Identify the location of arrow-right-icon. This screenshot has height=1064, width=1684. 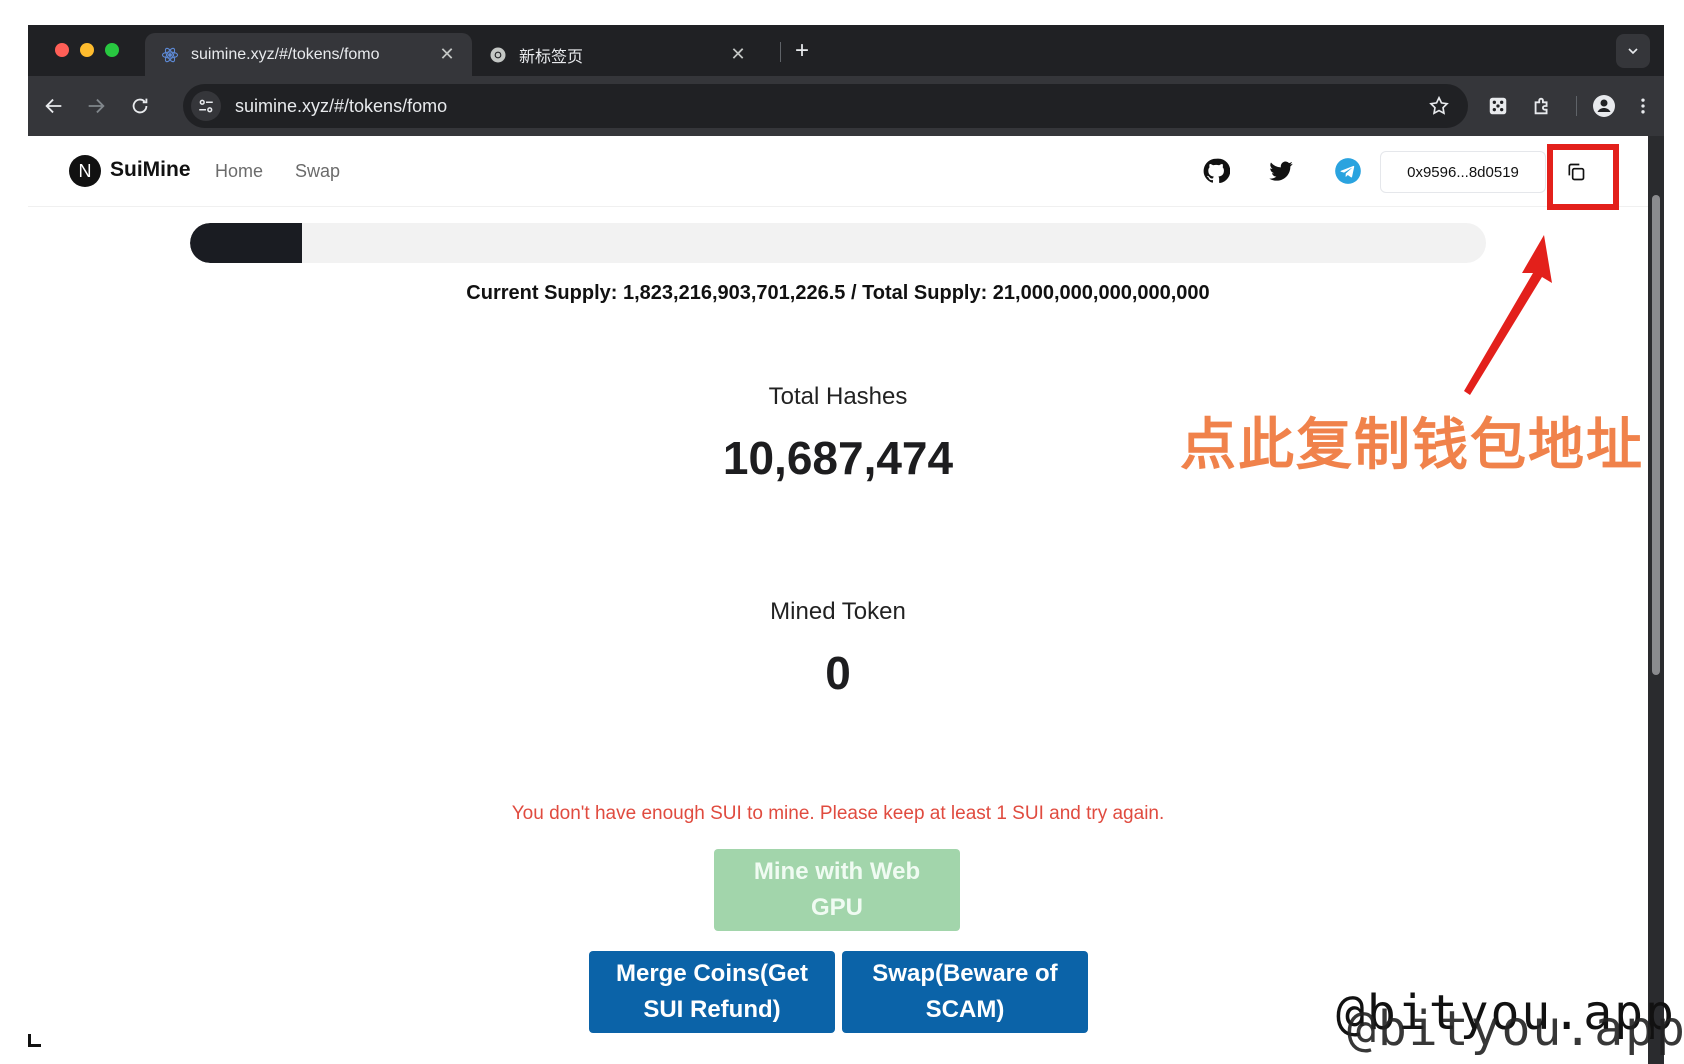
(96, 106).